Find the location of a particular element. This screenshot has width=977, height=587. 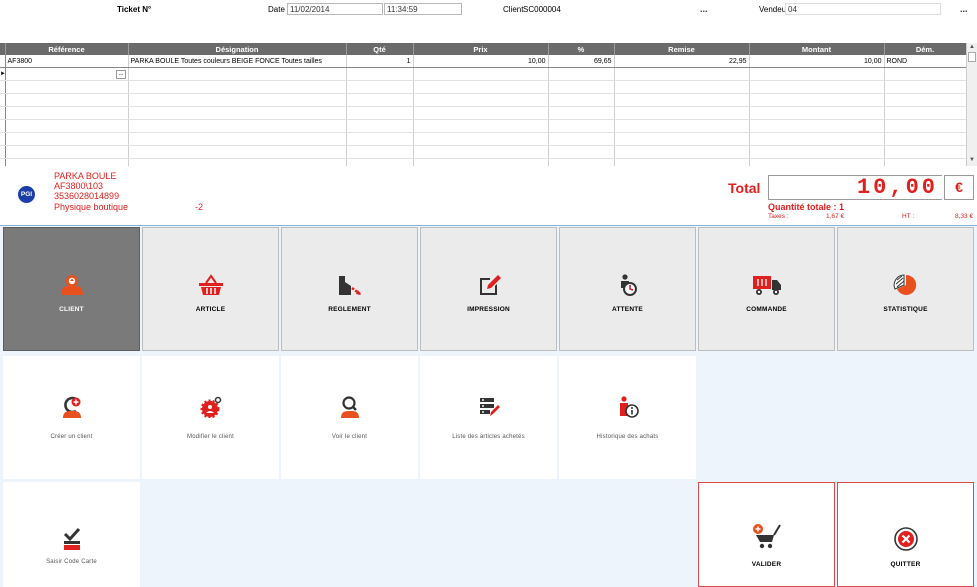

impression-label: IMPRESSION is located at coordinates (488, 309).